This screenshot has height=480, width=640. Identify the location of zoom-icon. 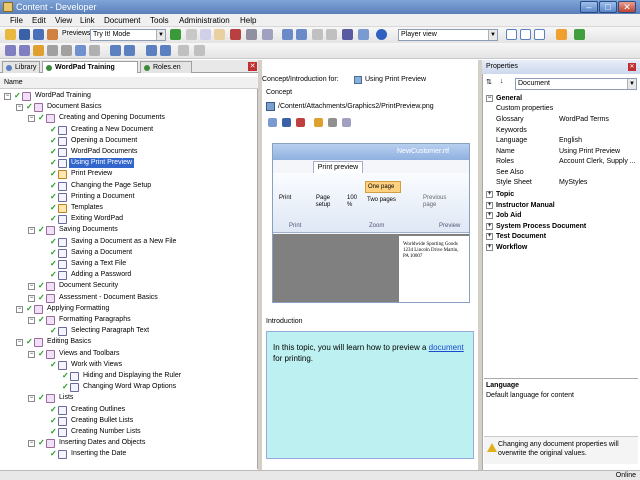
(346, 122).